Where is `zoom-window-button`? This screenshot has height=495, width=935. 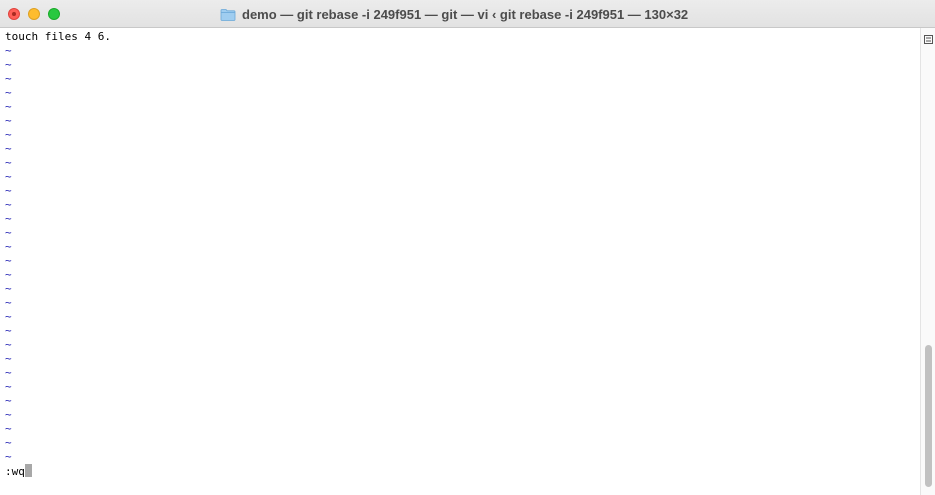
zoom-window-button is located at coordinates (54, 14).